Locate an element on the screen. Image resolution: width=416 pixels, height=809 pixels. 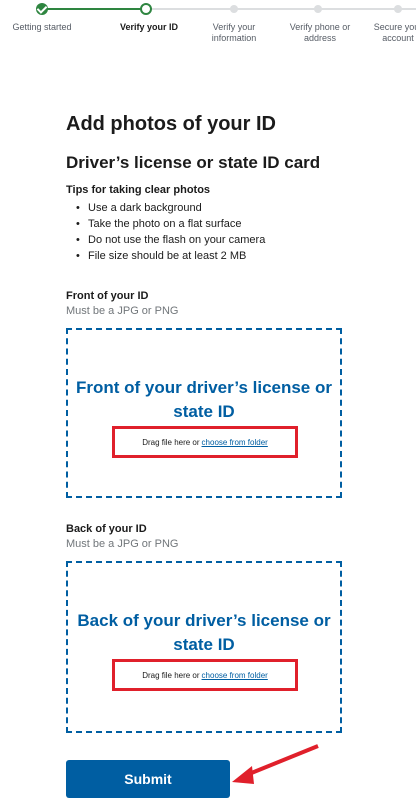
front-drag-text: Drag file here or is located at coordinates (171, 442).